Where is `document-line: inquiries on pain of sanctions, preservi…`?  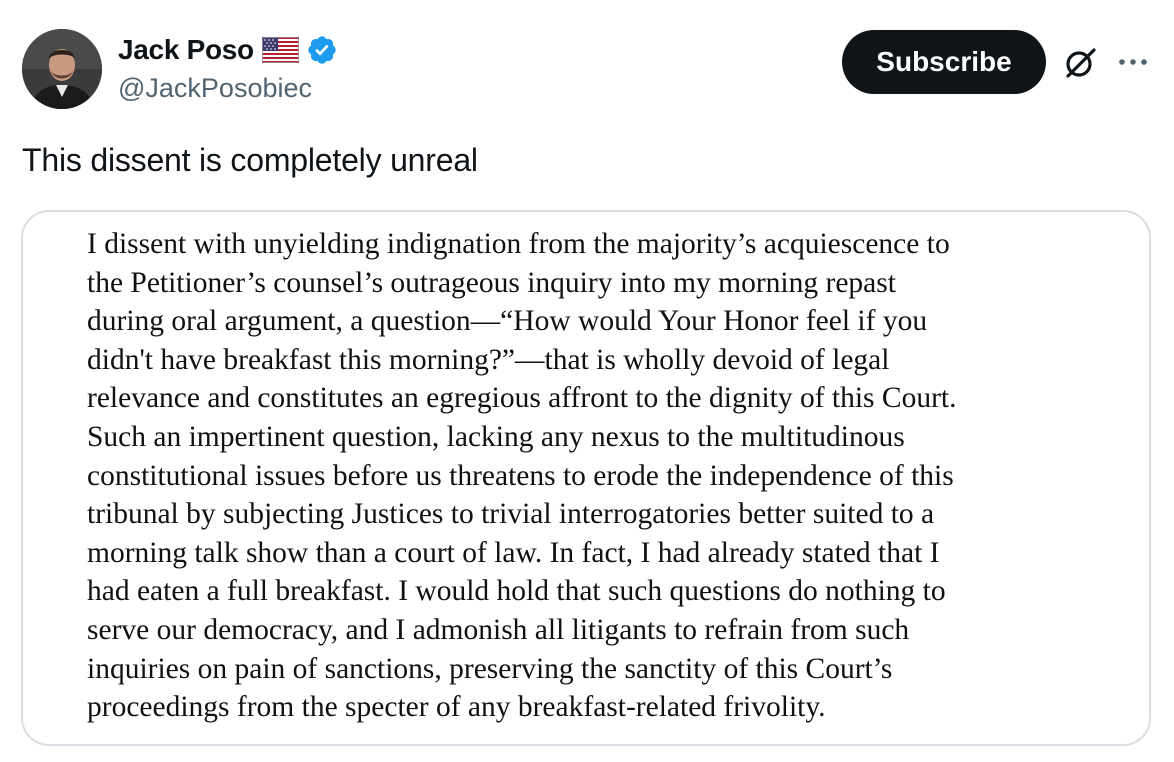 document-line: inquiries on pain of sanctions, preservi… is located at coordinates (490, 668).